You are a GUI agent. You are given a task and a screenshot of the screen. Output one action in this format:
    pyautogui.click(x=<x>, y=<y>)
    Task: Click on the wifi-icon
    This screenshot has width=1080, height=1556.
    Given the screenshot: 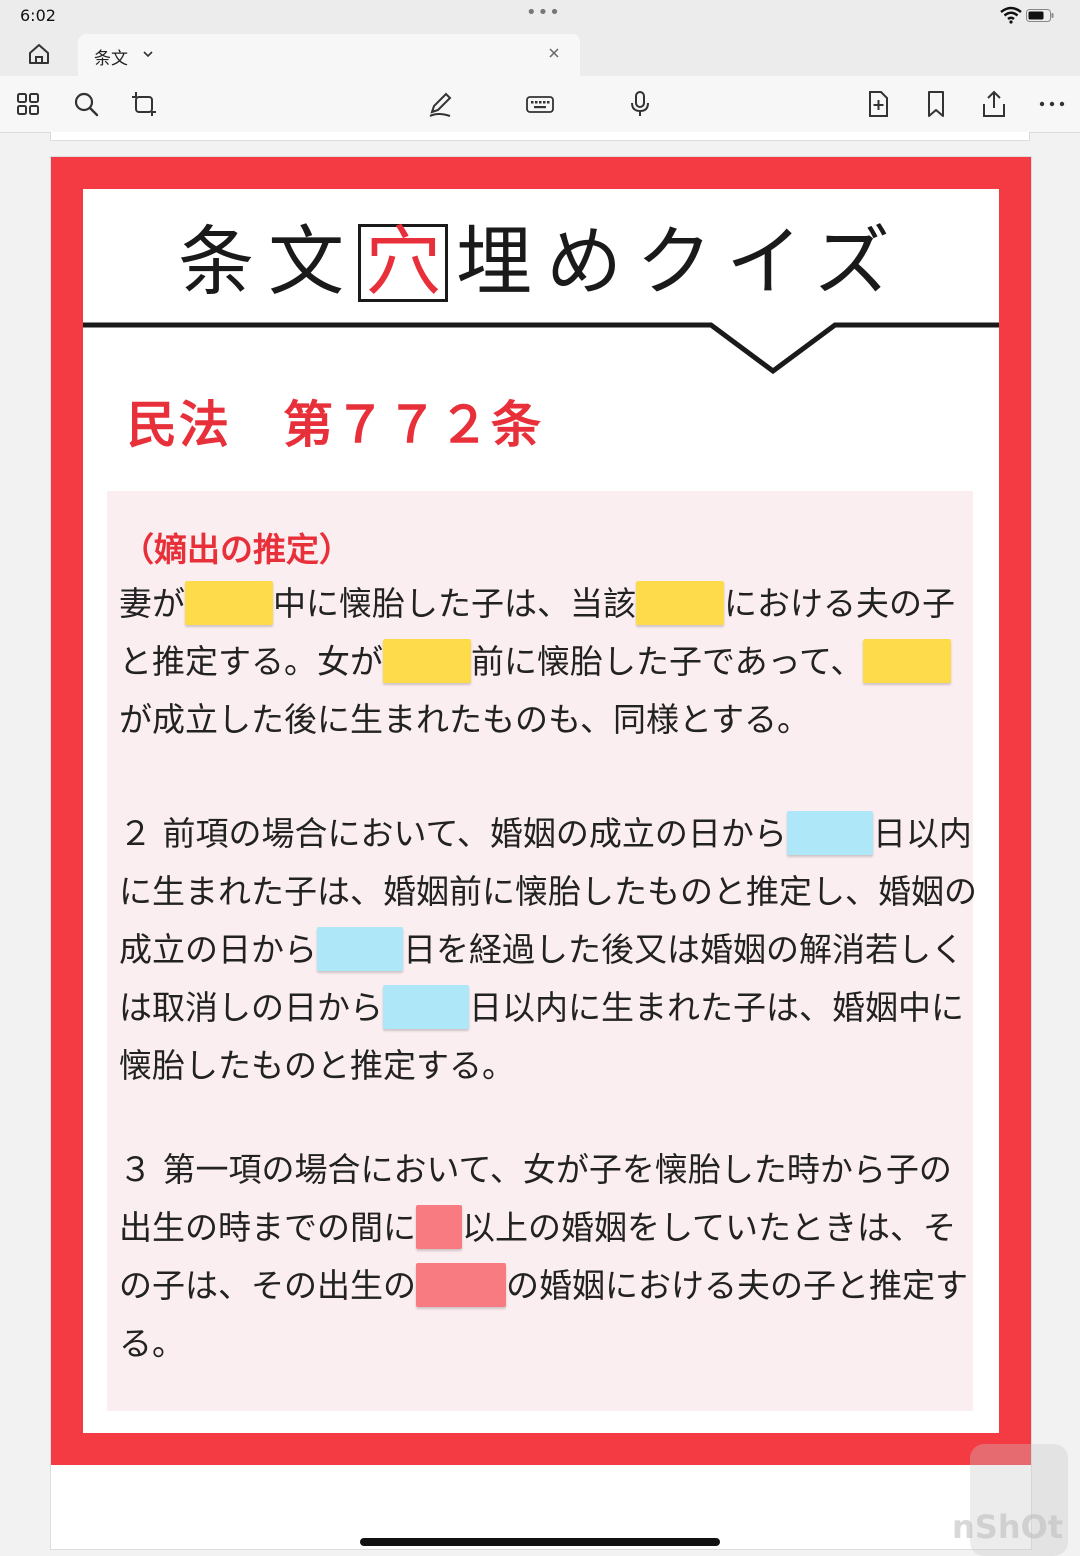 What is the action you would take?
    pyautogui.click(x=1011, y=15)
    